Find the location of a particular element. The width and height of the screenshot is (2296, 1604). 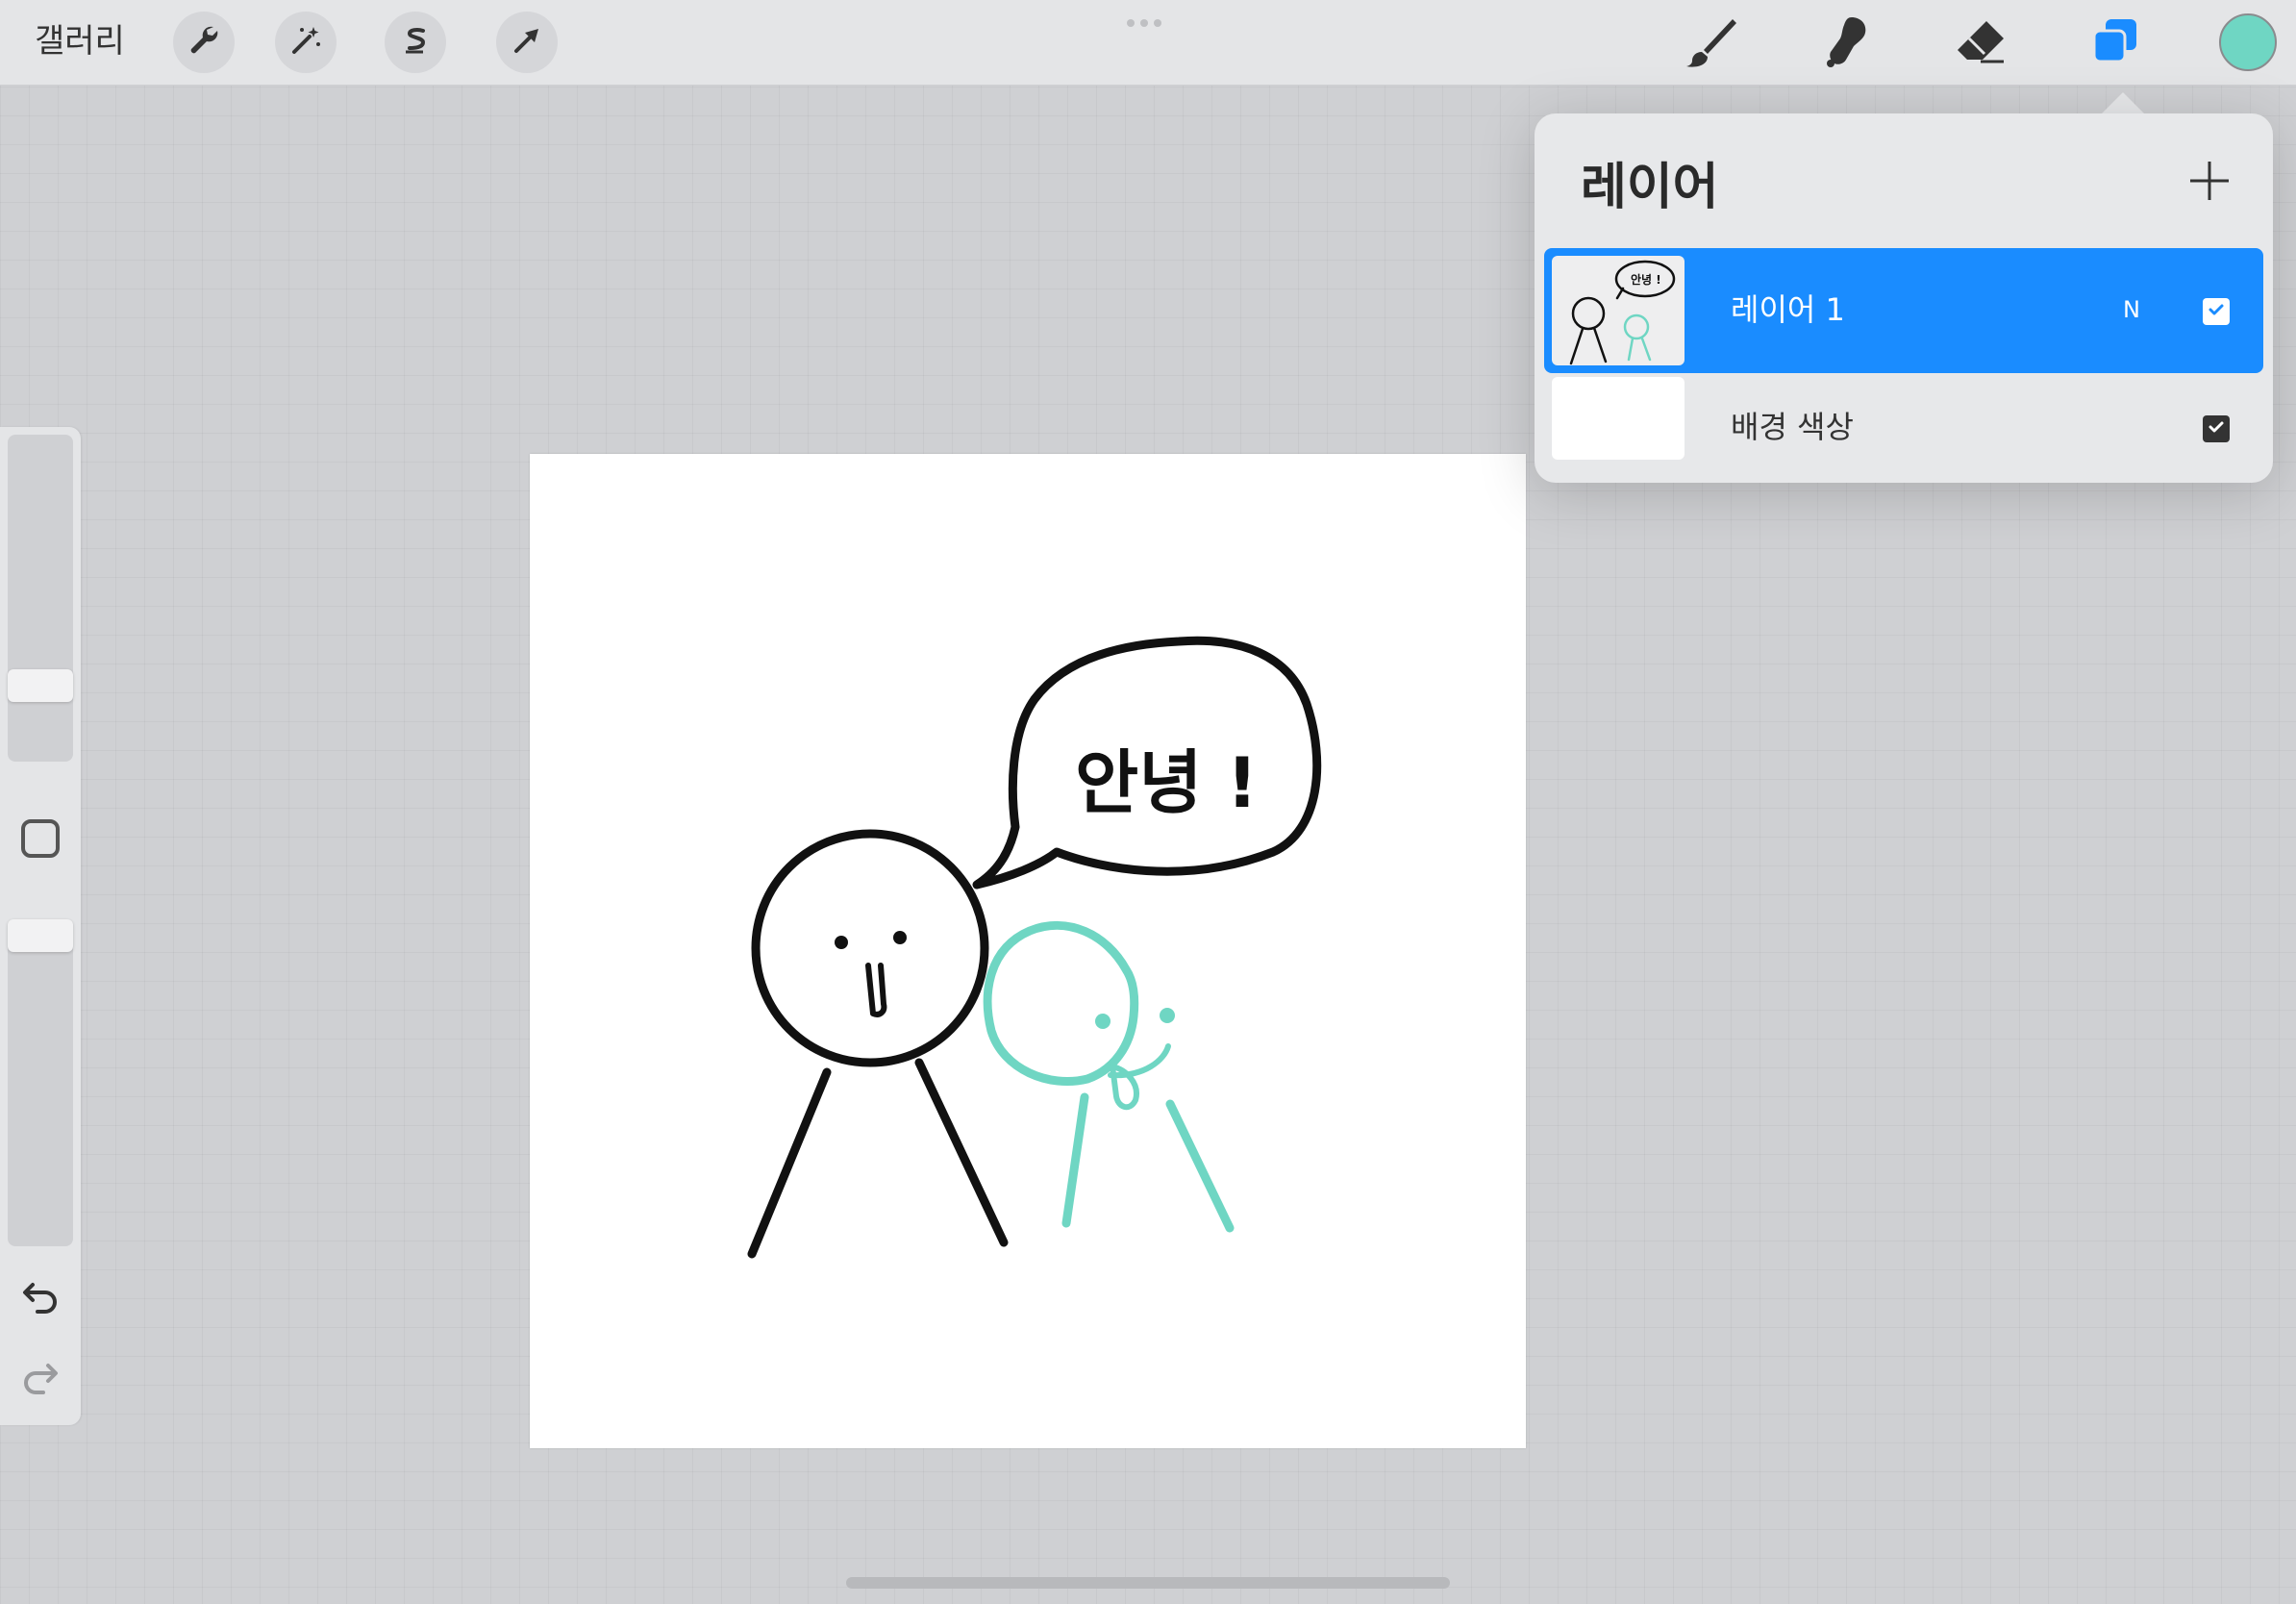

home-indicator is located at coordinates (1148, 1583).